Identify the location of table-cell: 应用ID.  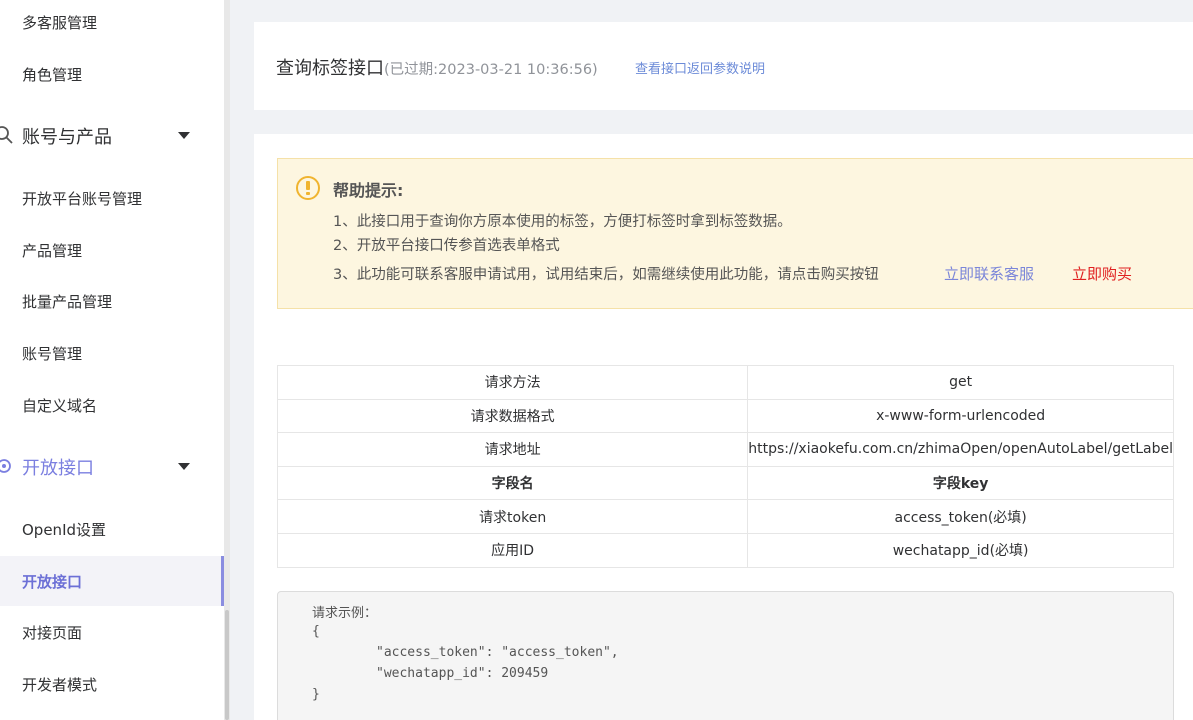
(512, 550).